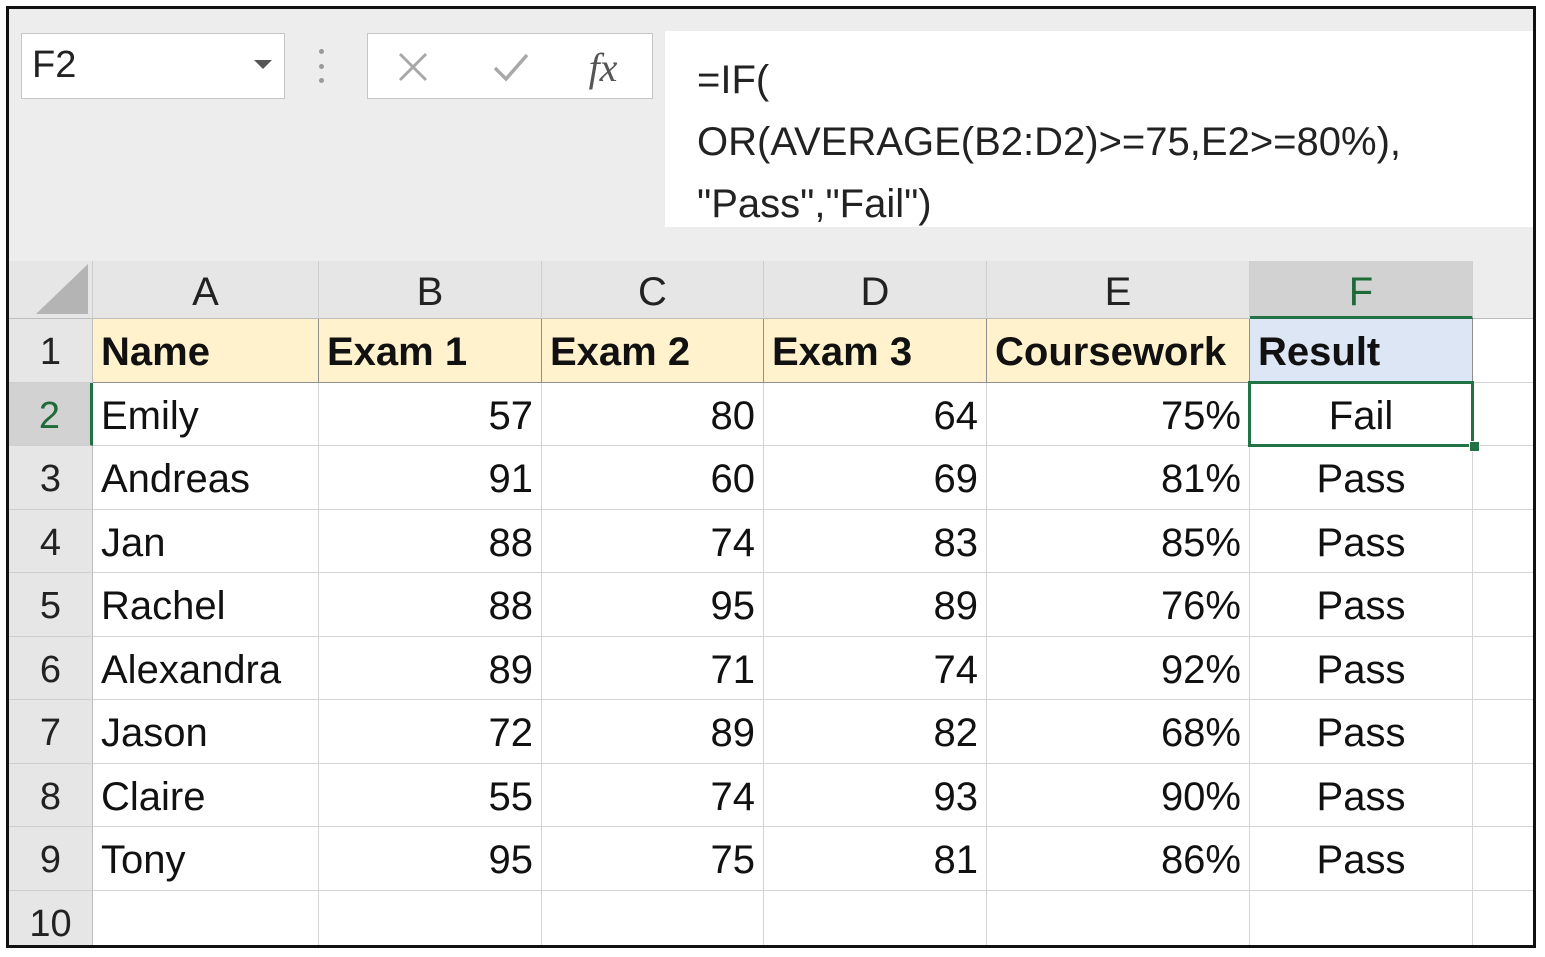 The image size is (1545, 957). Describe the element at coordinates (206, 605) in the screenshot. I see `cell-a5: Rachel` at that location.